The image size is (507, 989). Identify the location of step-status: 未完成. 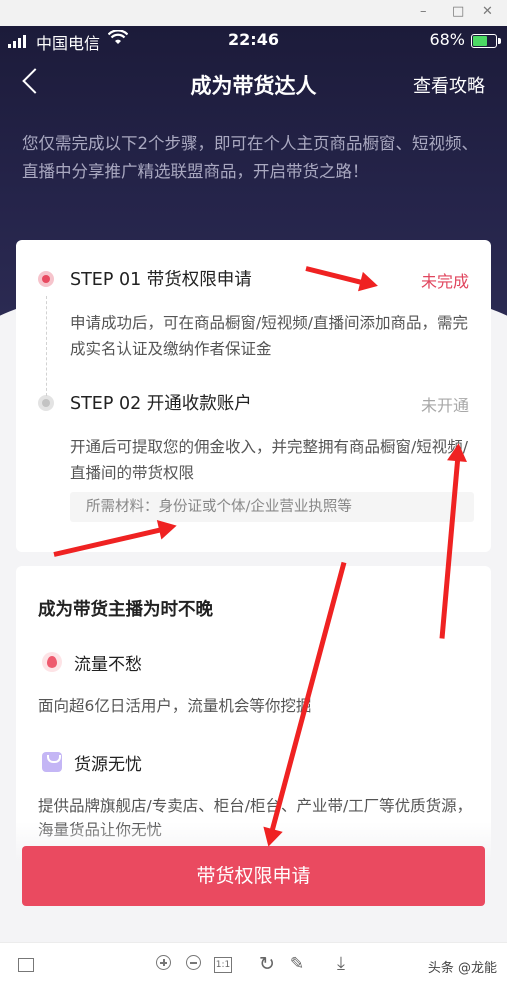
(444, 281).